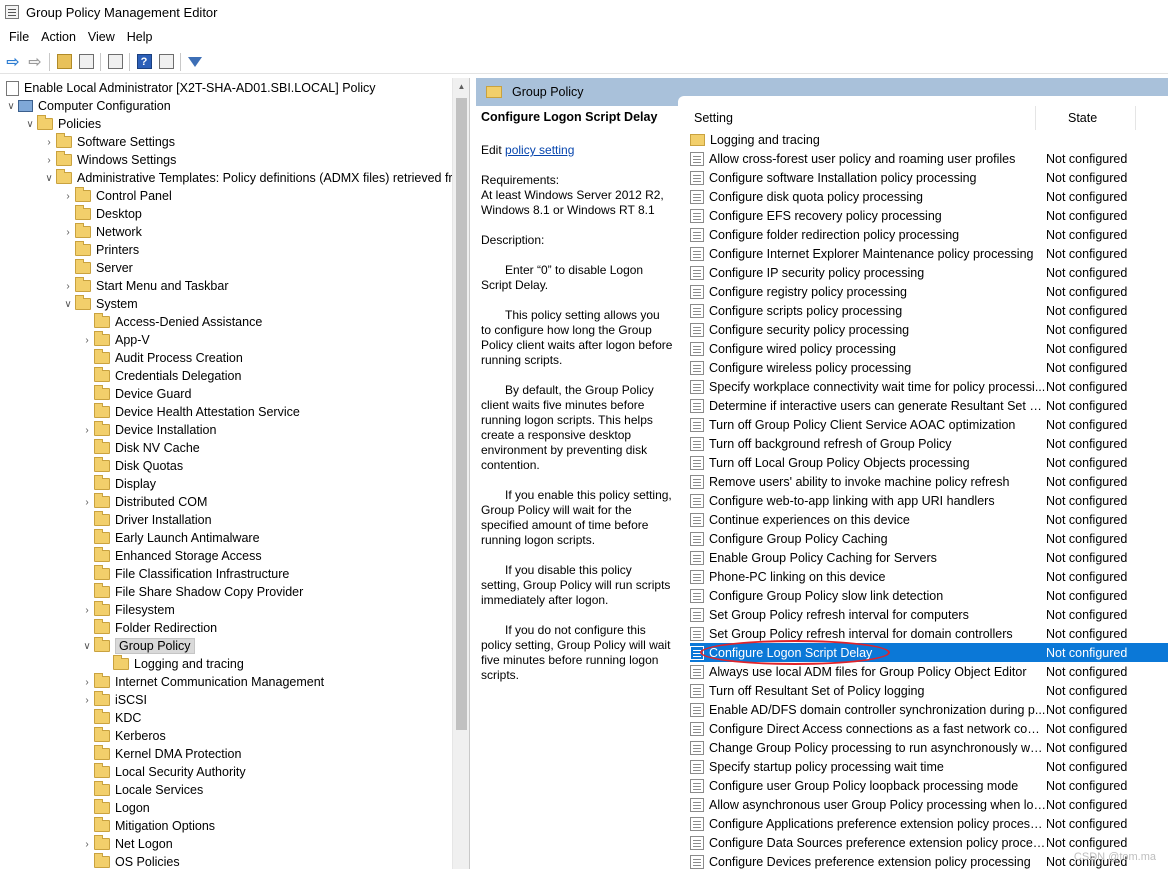 The height and width of the screenshot is (869, 1168). I want to click on filter-icon, so click(195, 62).